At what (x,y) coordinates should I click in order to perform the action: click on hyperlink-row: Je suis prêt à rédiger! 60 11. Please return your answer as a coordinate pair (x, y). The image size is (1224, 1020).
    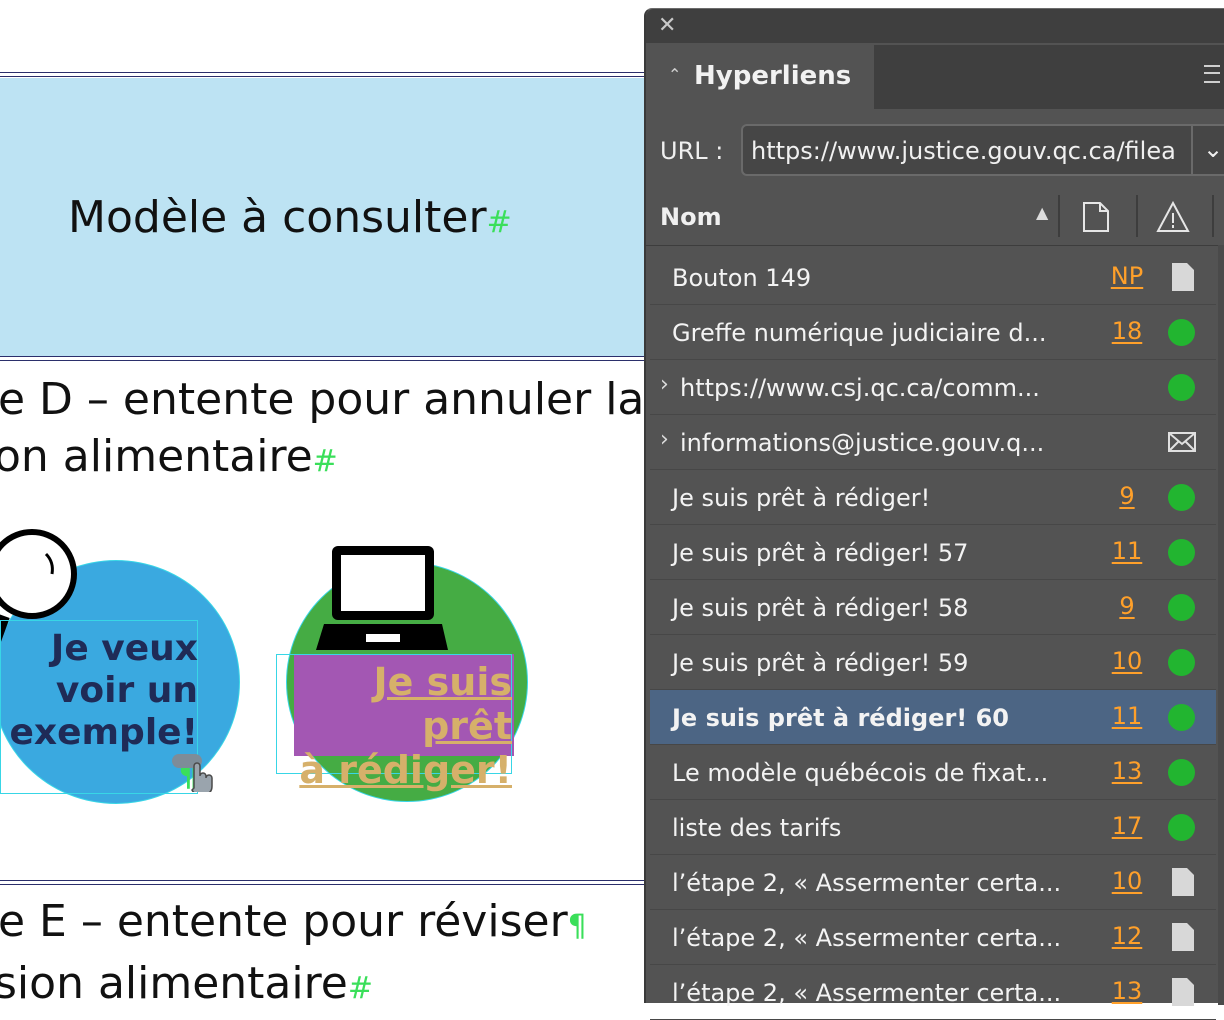
    Looking at the image, I should click on (933, 717).